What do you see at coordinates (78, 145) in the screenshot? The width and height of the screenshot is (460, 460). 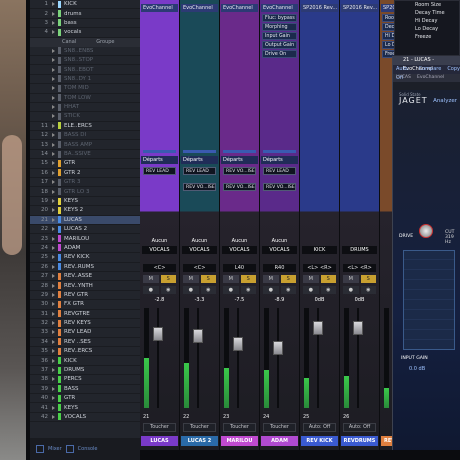 I see `track-name: BASS AMP` at bounding box center [78, 145].